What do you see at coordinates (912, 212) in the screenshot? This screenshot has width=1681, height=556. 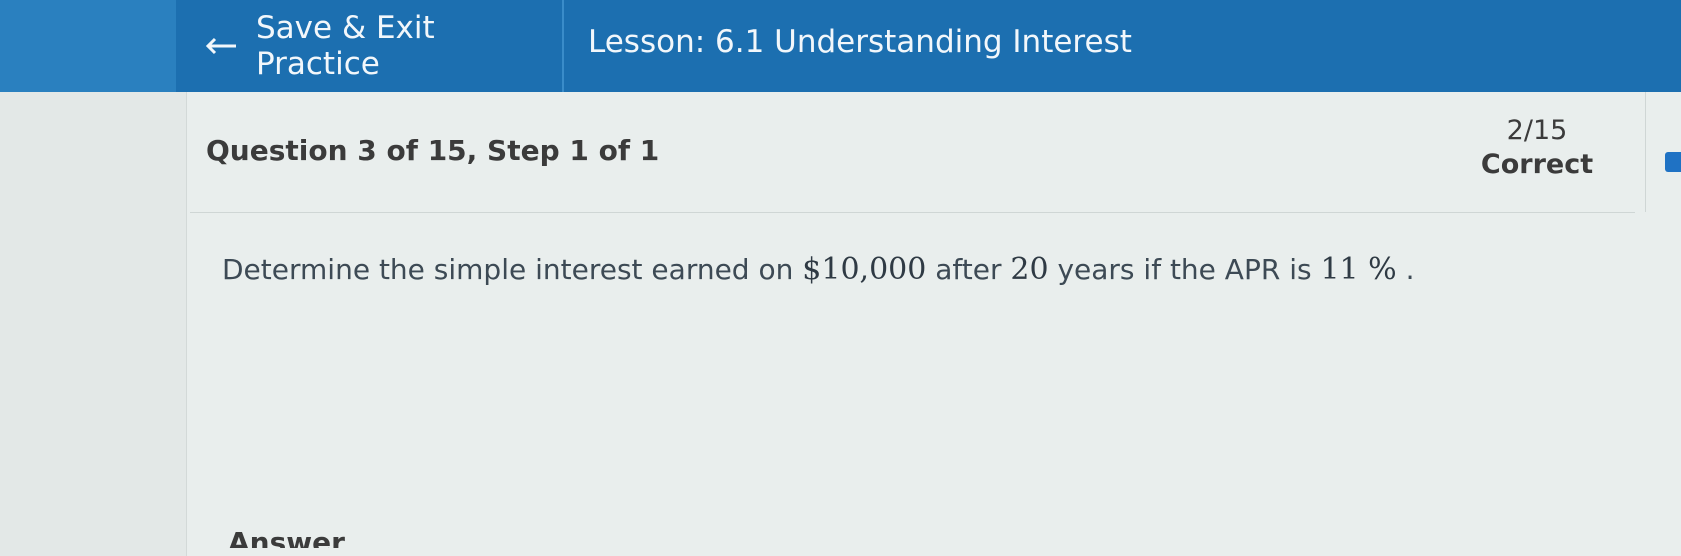 I see `header-divider` at bounding box center [912, 212].